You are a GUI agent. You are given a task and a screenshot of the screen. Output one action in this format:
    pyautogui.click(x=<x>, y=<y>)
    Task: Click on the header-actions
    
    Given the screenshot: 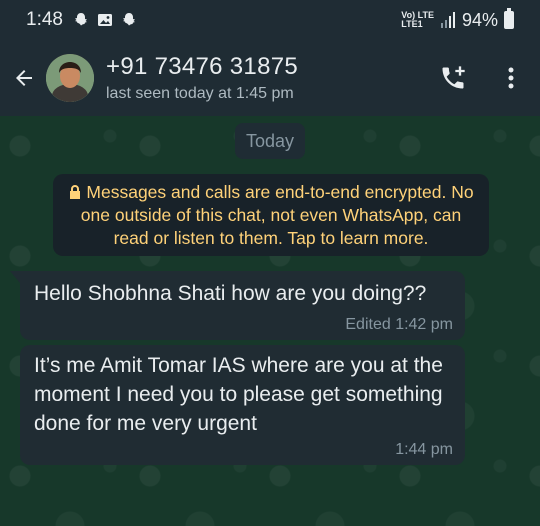 What is the action you would take?
    pyautogui.click(x=482, y=78)
    